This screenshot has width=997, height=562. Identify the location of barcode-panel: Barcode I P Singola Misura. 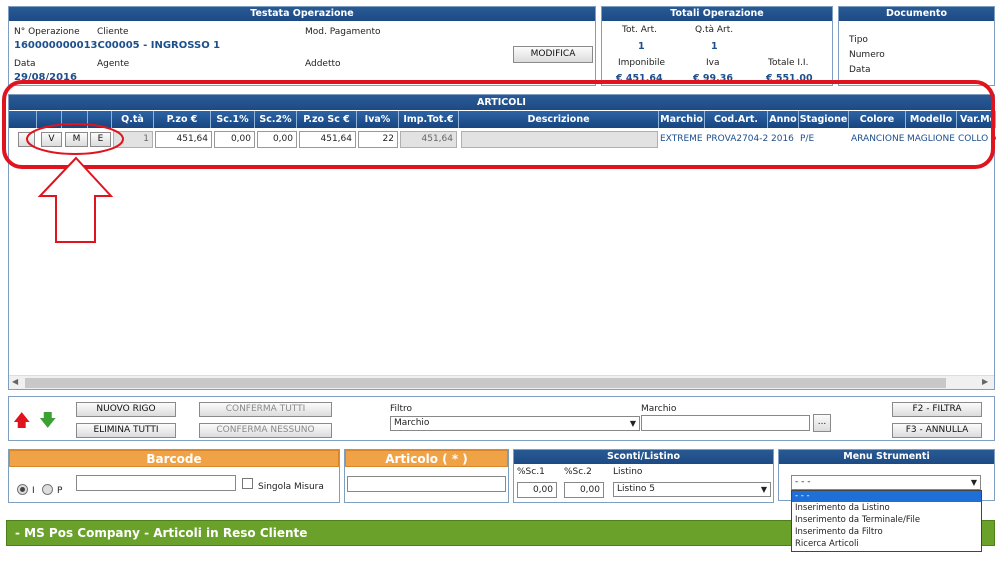
(174, 476).